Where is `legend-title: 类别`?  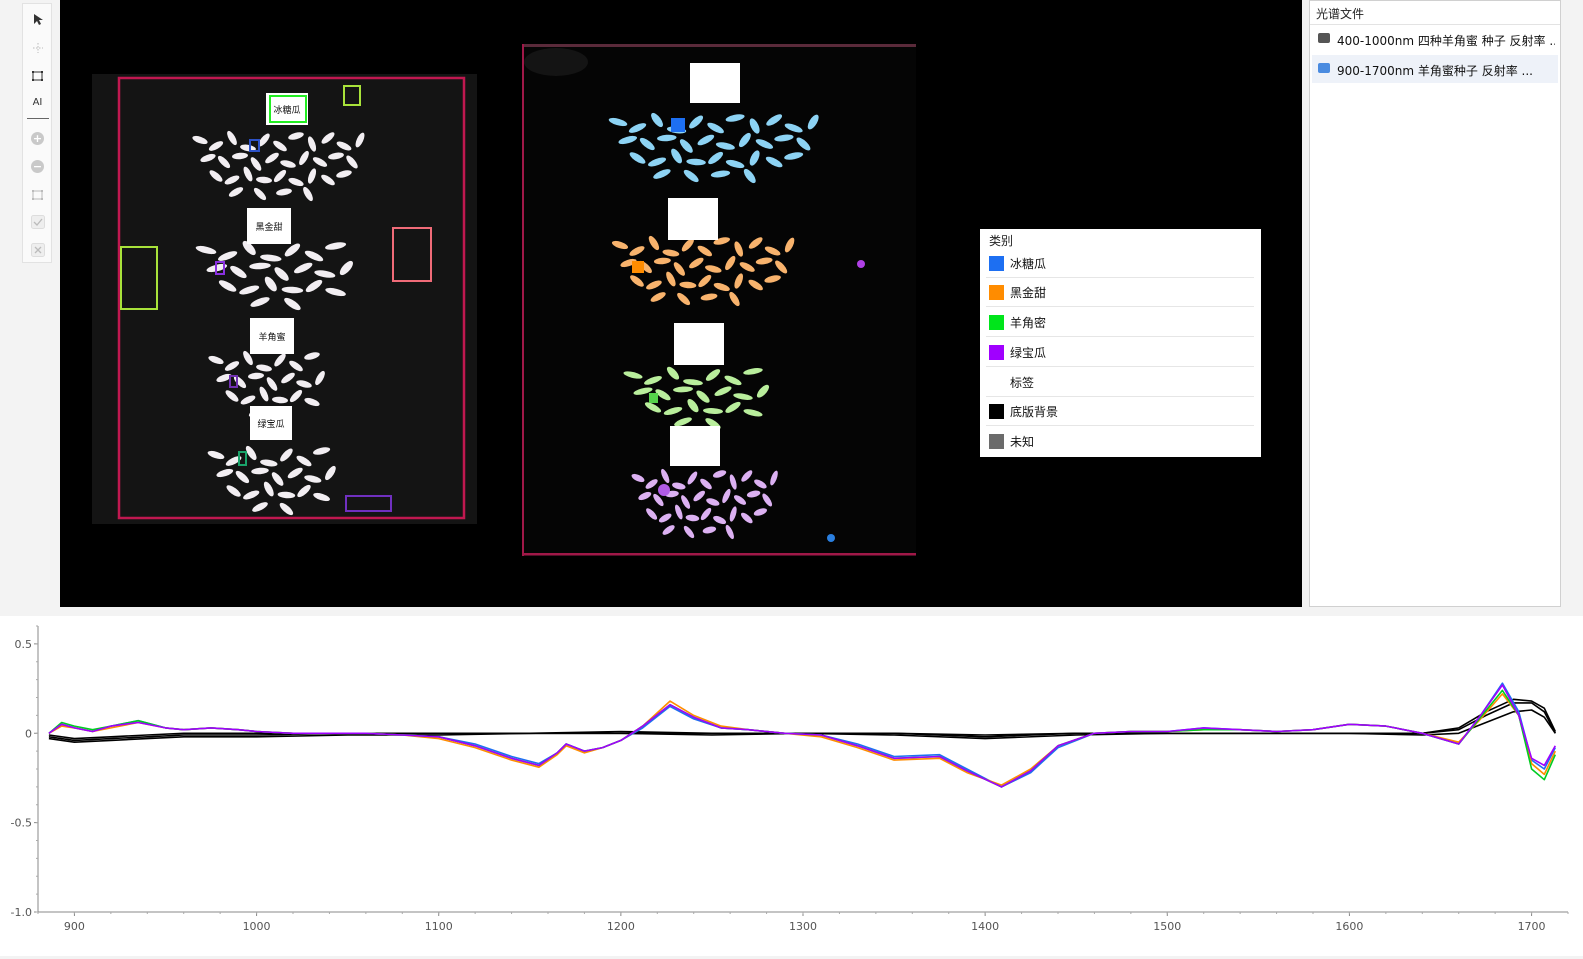 legend-title: 类别 is located at coordinates (1001, 241).